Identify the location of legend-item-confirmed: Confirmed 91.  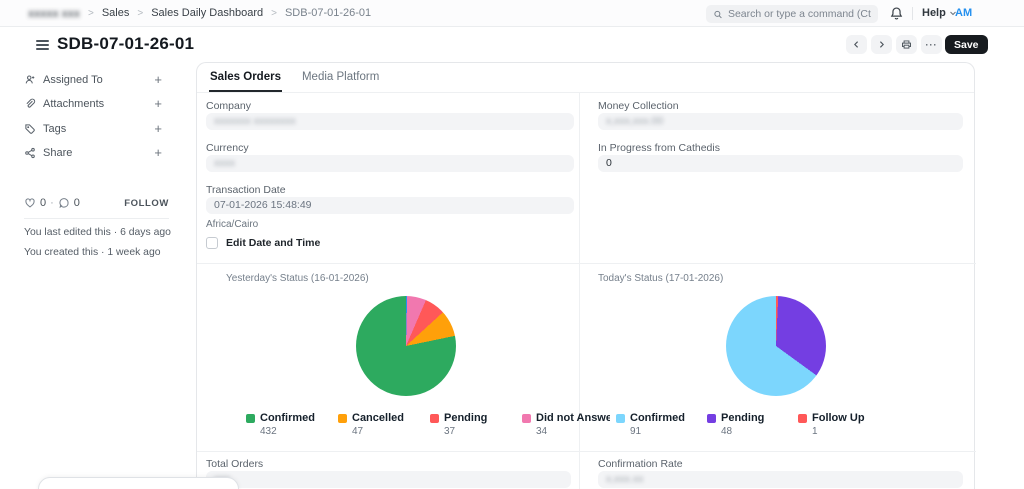
(661, 424).